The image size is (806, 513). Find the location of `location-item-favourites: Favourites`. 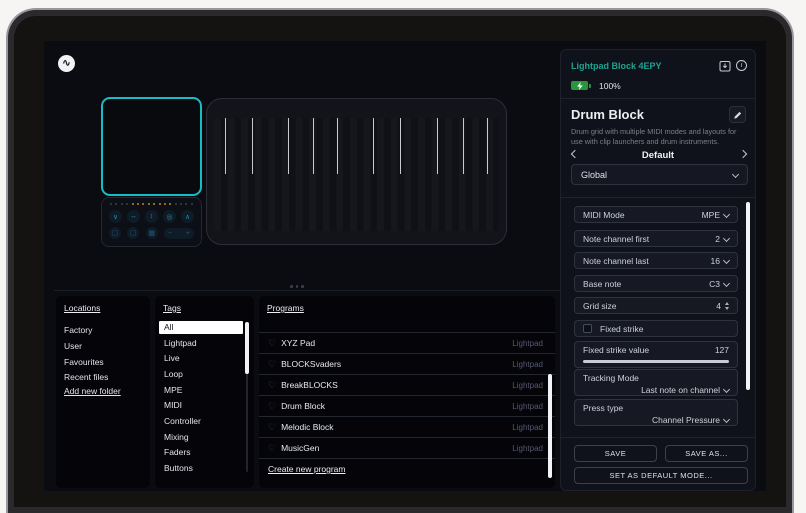

location-item-favourites: Favourites is located at coordinates (86, 363).